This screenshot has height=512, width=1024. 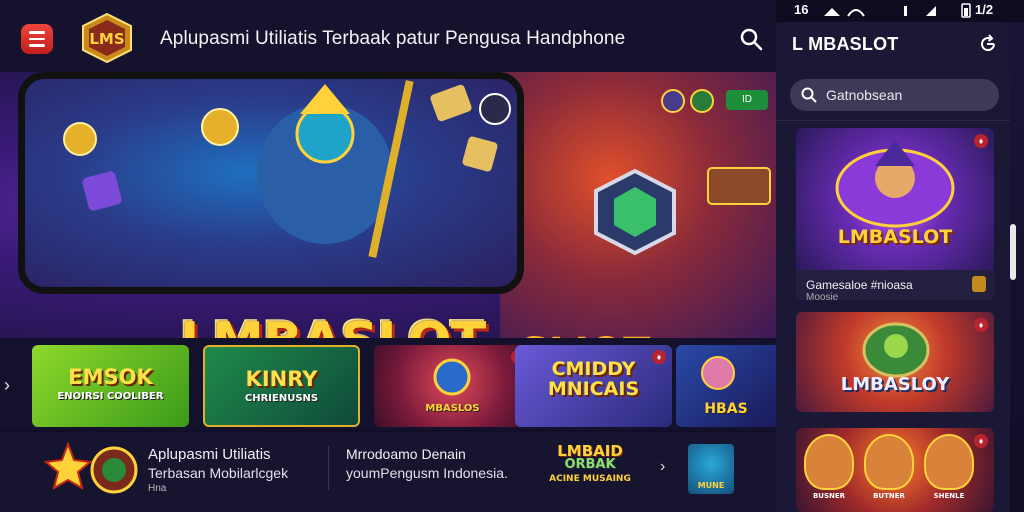 What do you see at coordinates (711, 485) in the screenshot?
I see `footer-thumbnail-label: MUNE` at bounding box center [711, 485].